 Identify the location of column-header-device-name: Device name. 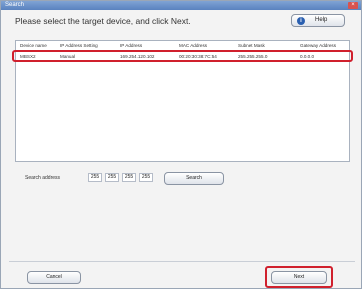
(33, 45).